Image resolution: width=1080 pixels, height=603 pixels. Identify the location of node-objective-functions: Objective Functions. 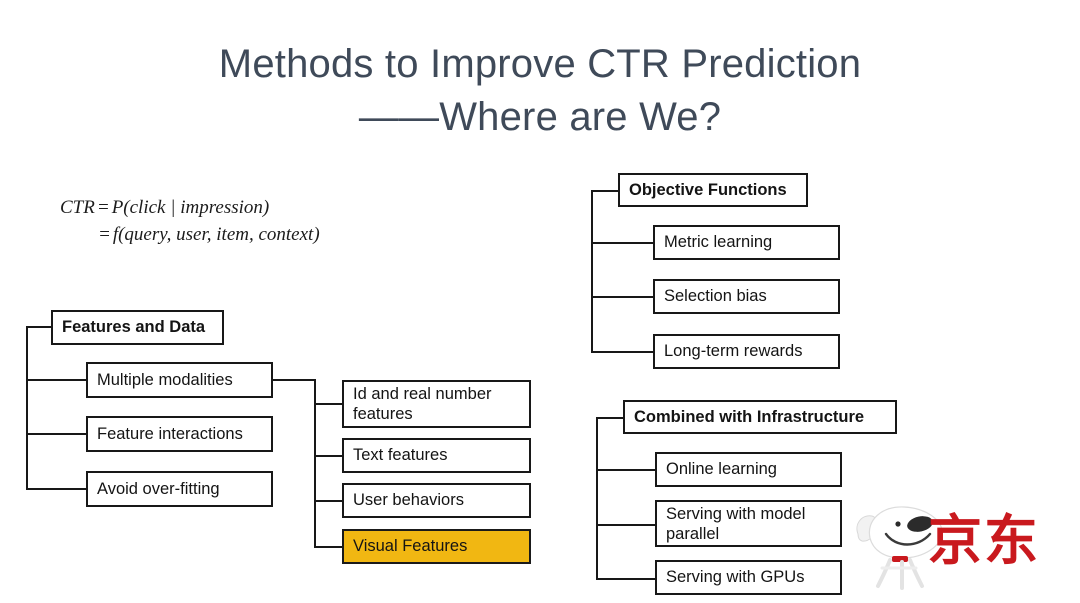
(713, 190).